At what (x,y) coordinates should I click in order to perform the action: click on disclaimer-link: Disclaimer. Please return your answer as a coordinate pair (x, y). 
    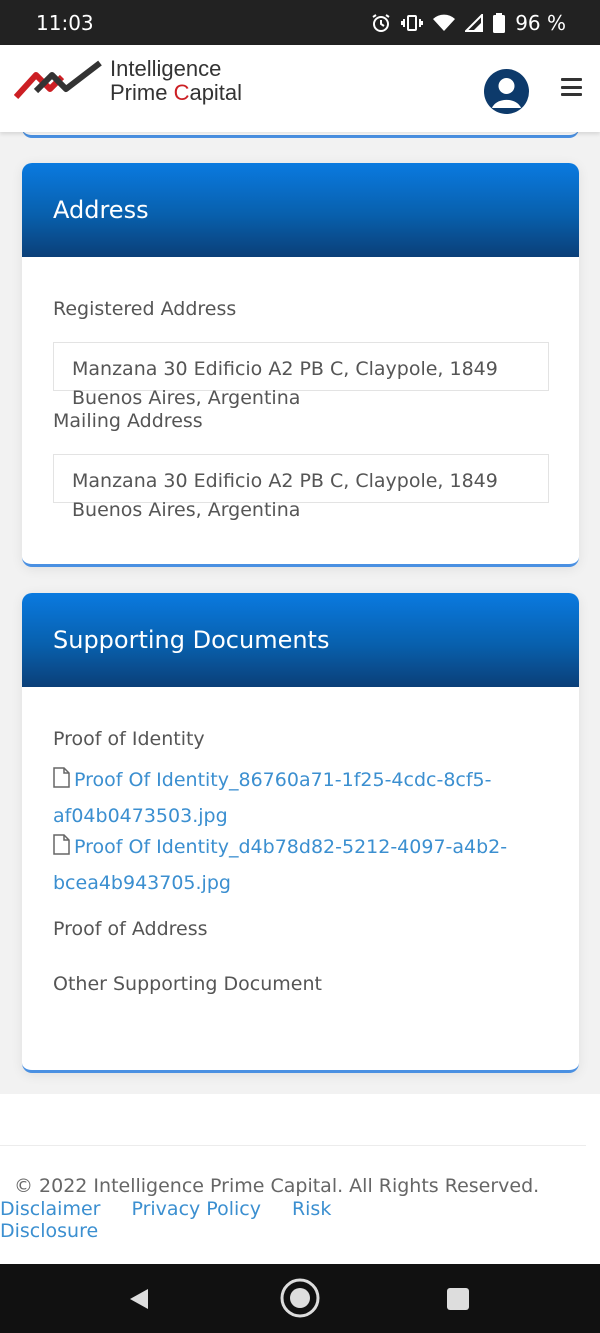
    Looking at the image, I should click on (50, 1209).